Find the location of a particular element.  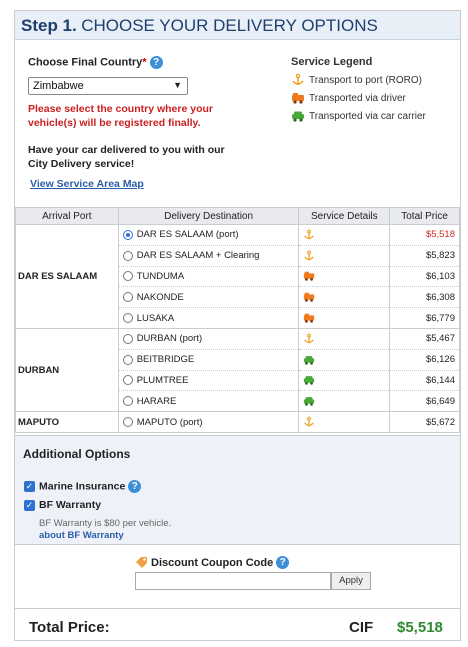

required-mark: * is located at coordinates (144, 62).